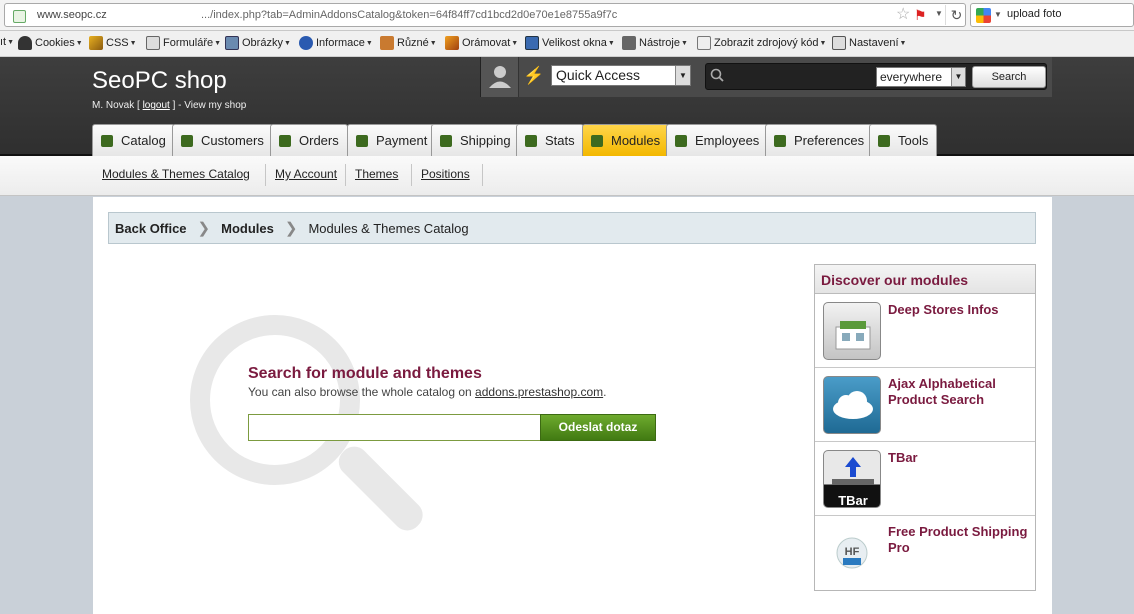 The image size is (1134, 614). Describe the element at coordinates (392, 140) in the screenshot. I see `tab-payment: Payment` at that location.